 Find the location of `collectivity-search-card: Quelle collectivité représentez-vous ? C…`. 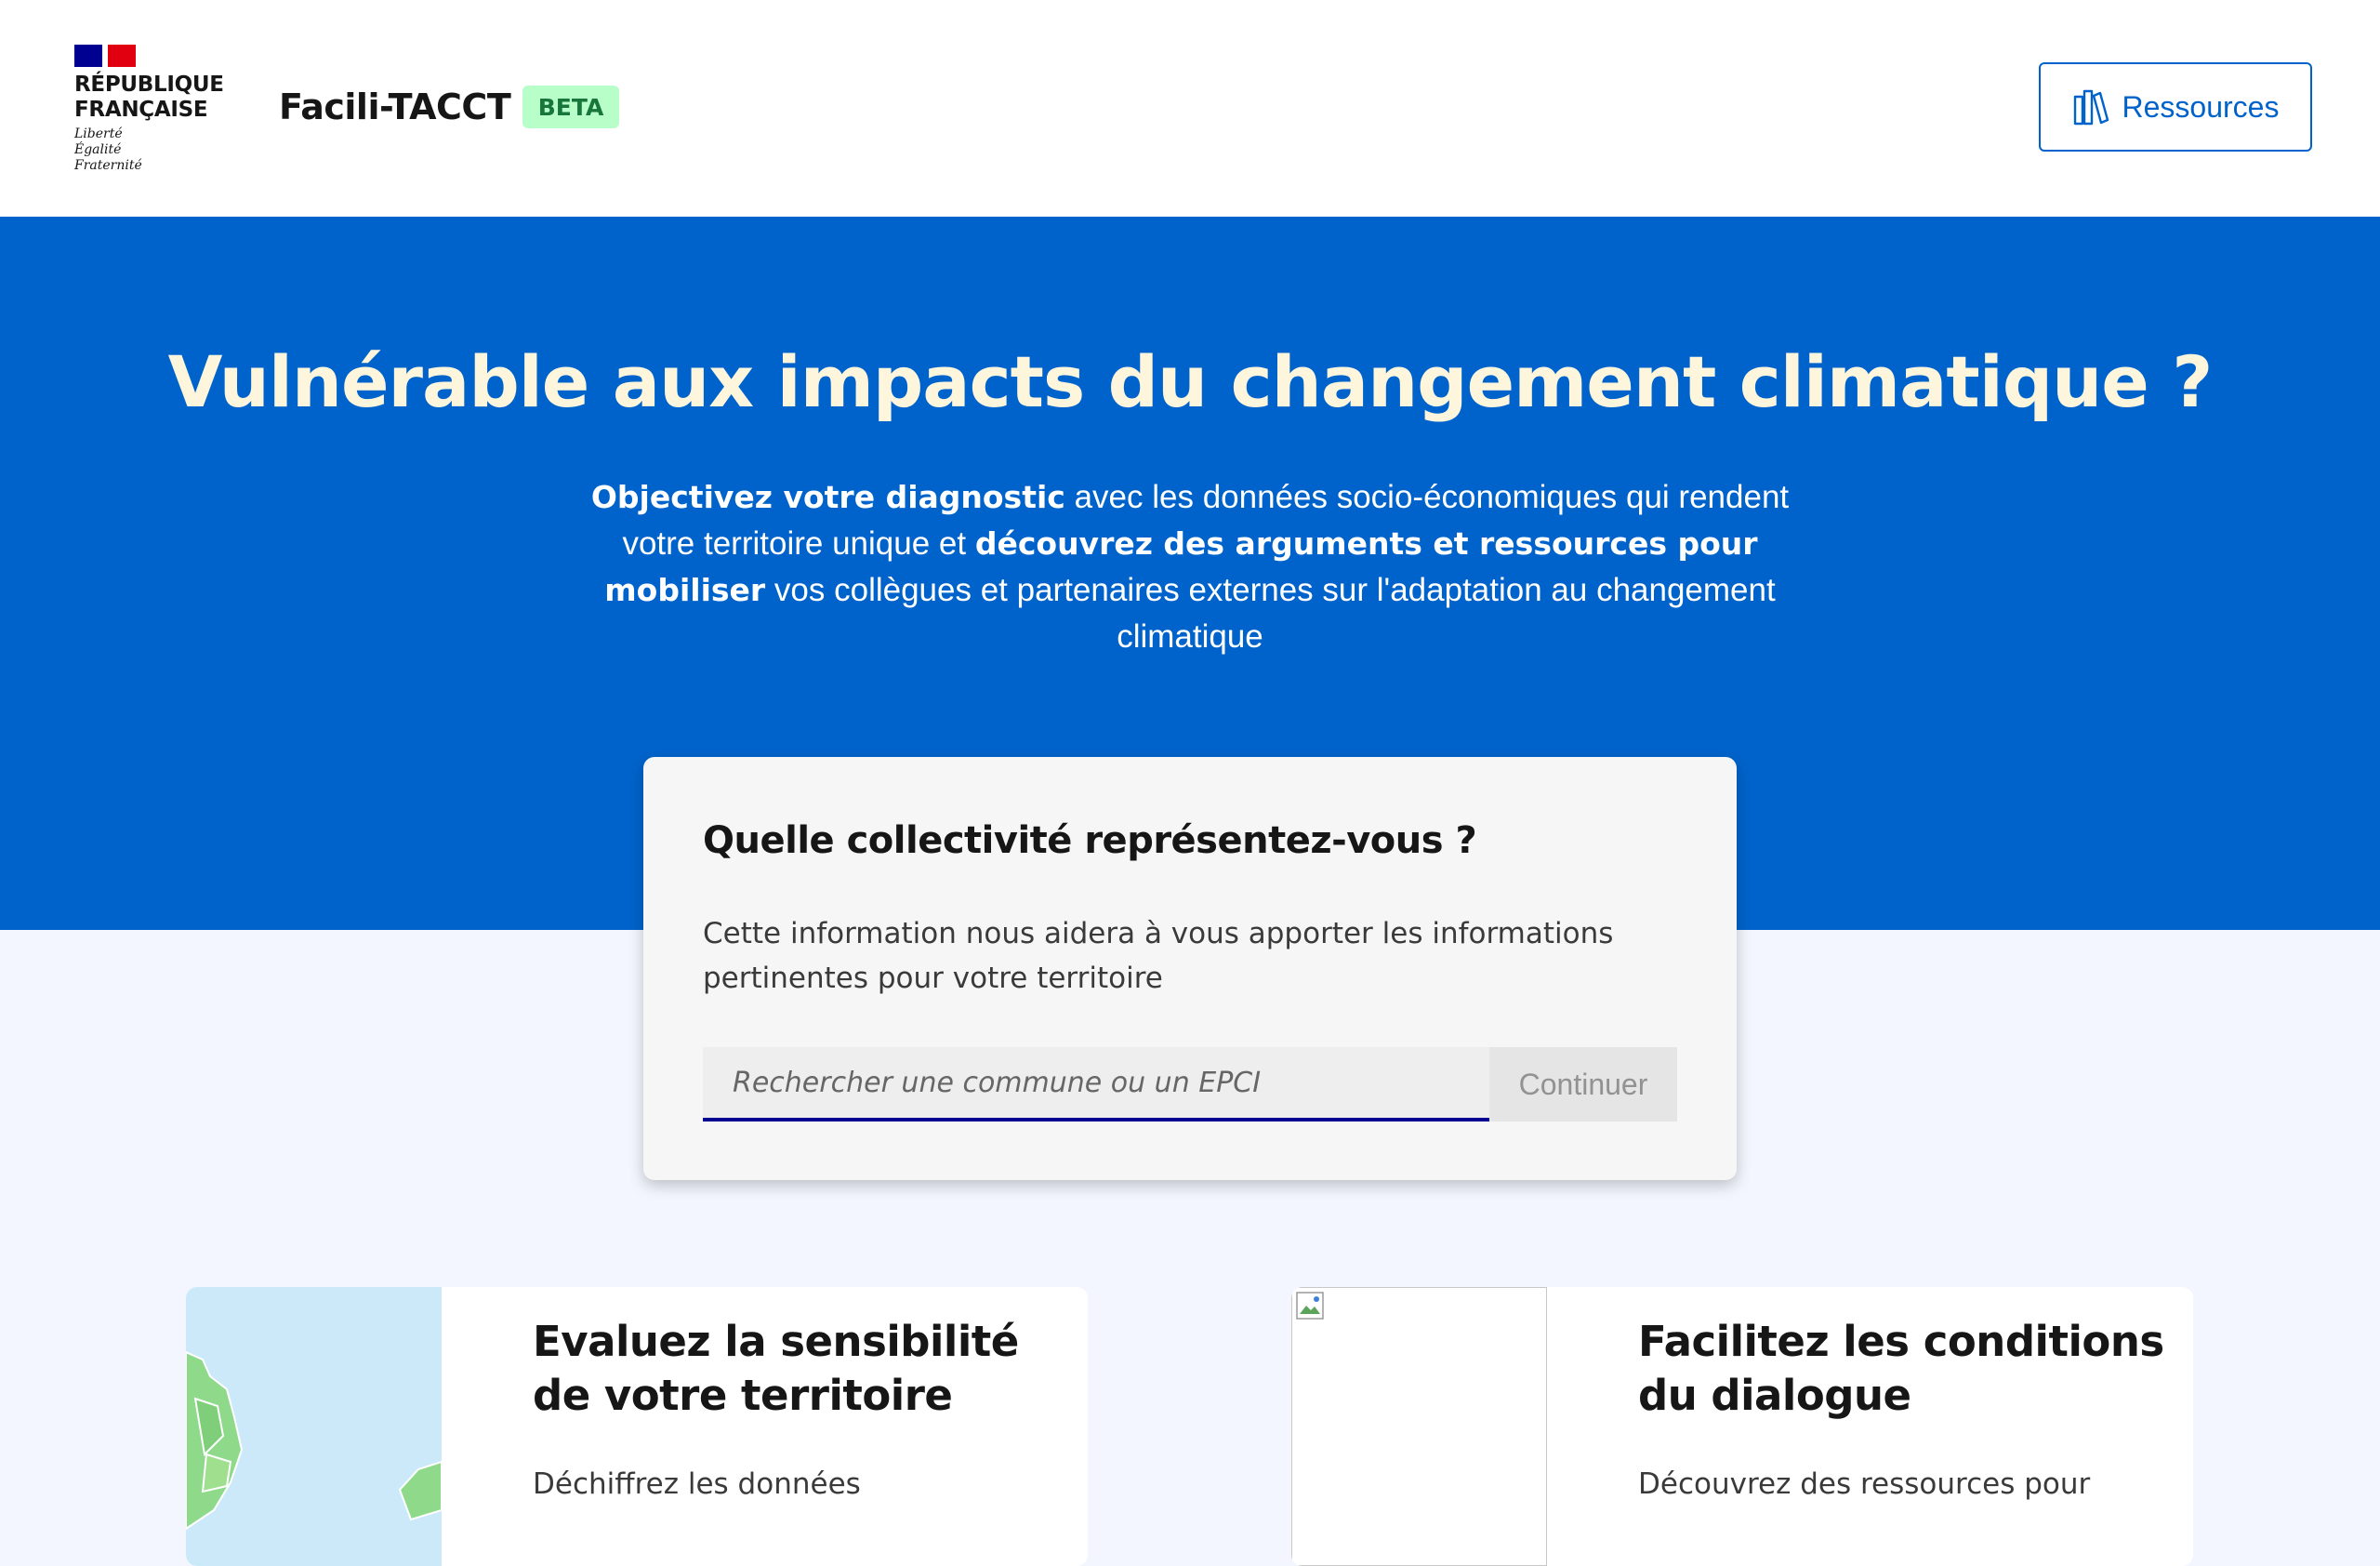

collectivity-search-card: Quelle collectivité représentez-vous ? C… is located at coordinates (1190, 968).